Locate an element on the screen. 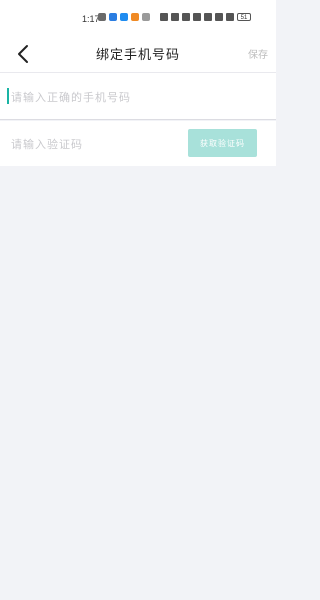  mute-icon is located at coordinates (197, 17).